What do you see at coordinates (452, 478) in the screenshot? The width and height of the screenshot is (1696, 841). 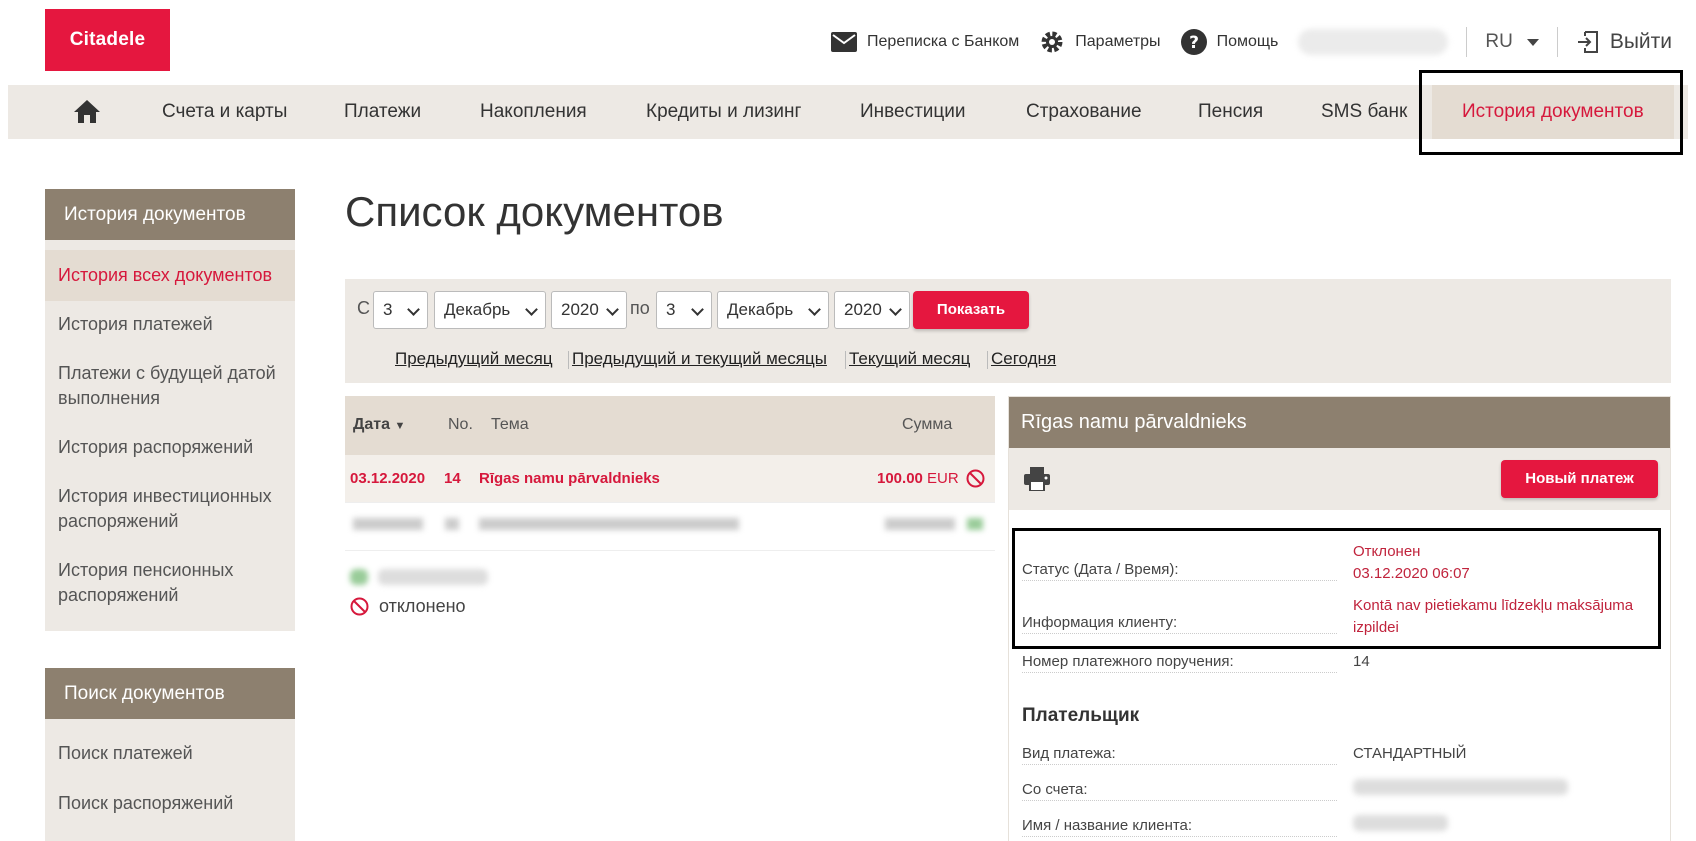 I see `row-number: 14` at bounding box center [452, 478].